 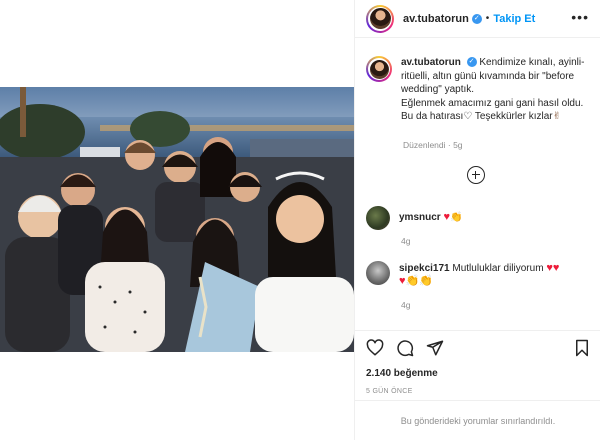 What do you see at coordinates (433, 145) in the screenshot?
I see `caption-edited-time: Düzenlendi · 5g` at bounding box center [433, 145].